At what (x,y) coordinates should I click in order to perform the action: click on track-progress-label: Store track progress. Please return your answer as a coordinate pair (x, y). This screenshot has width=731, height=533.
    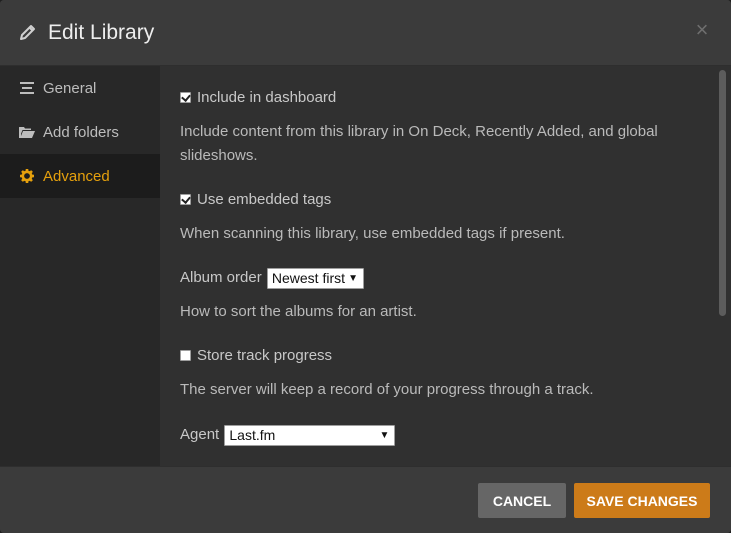
    Looking at the image, I should click on (265, 355).